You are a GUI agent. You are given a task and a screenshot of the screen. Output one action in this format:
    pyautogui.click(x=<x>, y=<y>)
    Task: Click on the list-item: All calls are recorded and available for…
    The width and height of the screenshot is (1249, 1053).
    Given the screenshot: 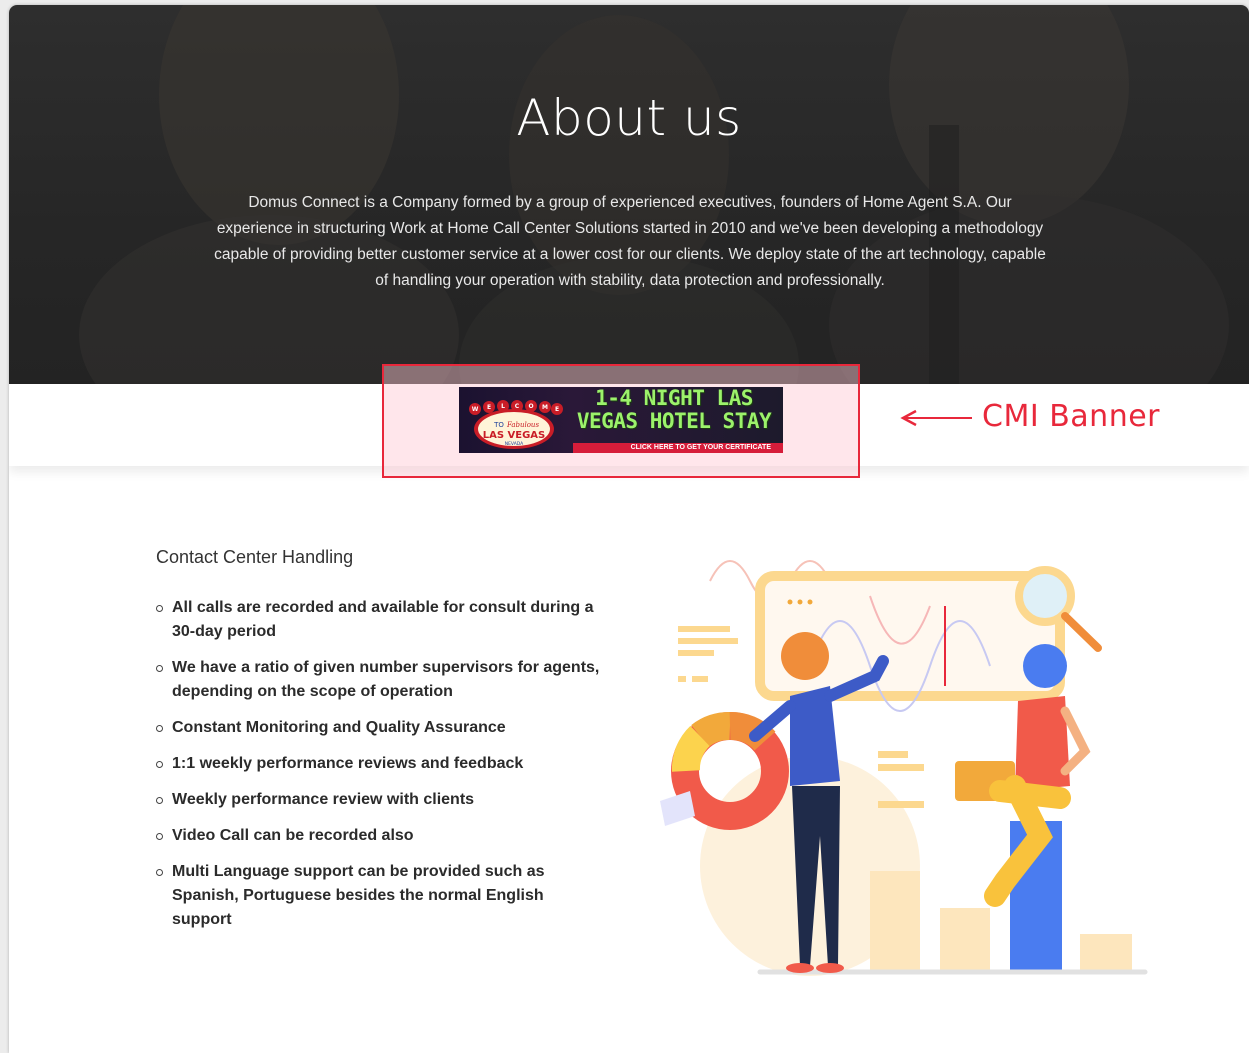 What is the action you would take?
    pyautogui.click(x=381, y=620)
    